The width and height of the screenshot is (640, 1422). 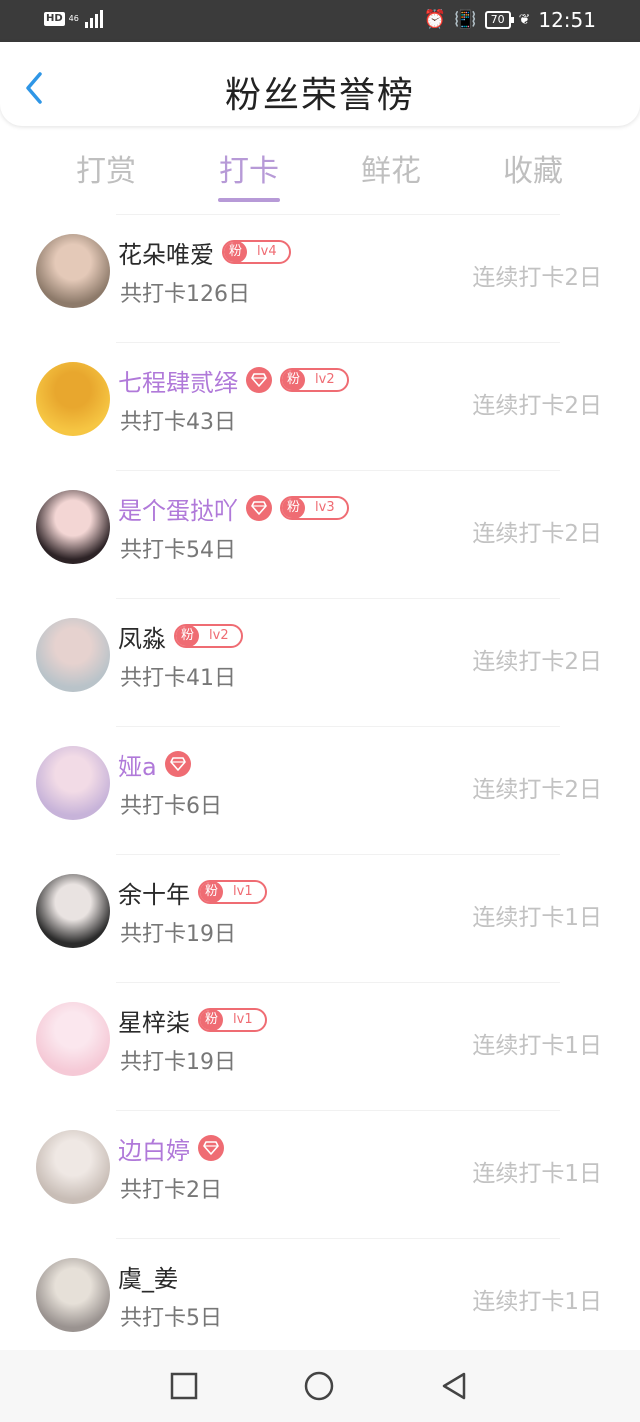 I want to click on username-line: 七程肆贰绎 粉 lv2, so click(x=233, y=380).